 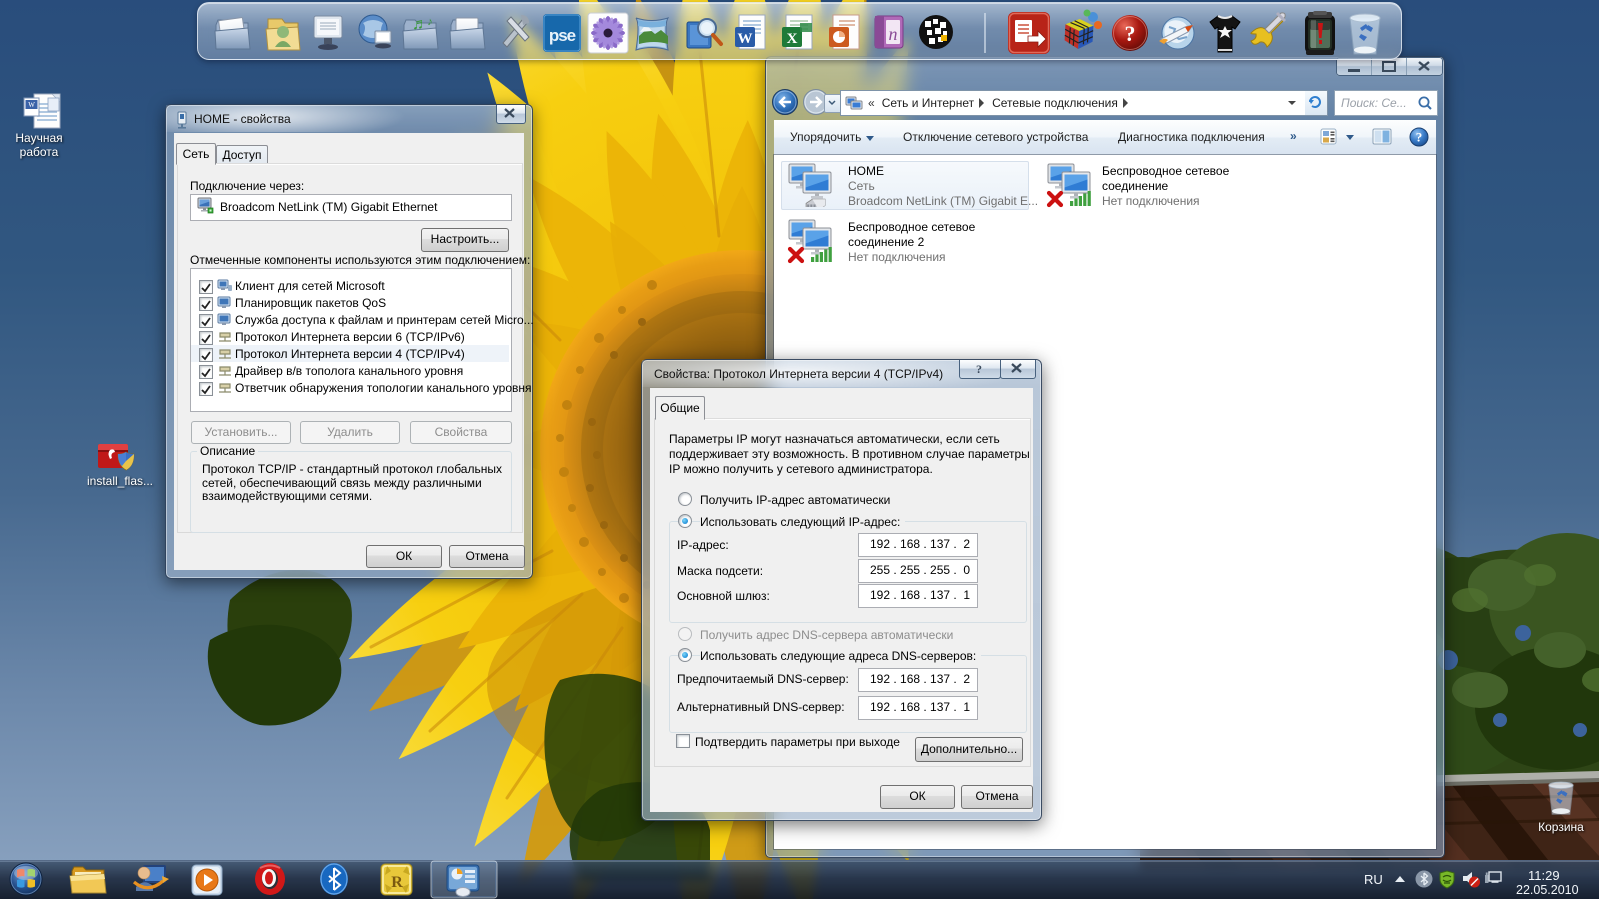 I want to click on svg-text: 22.05.2010, so click(x=1547, y=890).